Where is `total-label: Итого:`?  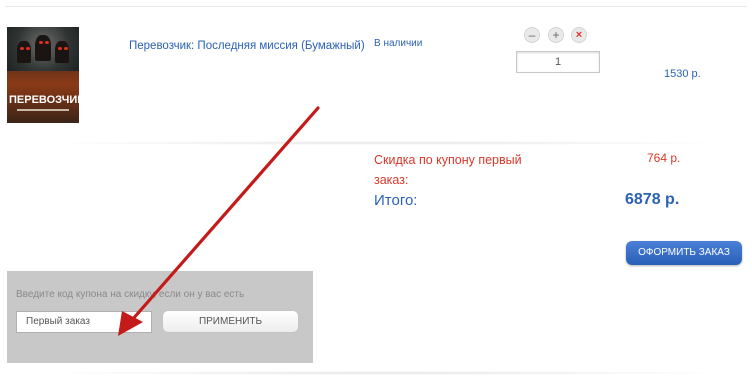 total-label: Итого: is located at coordinates (396, 200).